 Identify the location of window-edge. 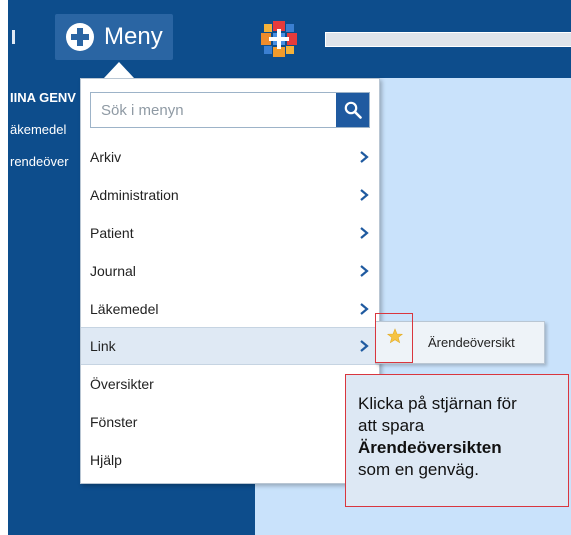
(13, 37).